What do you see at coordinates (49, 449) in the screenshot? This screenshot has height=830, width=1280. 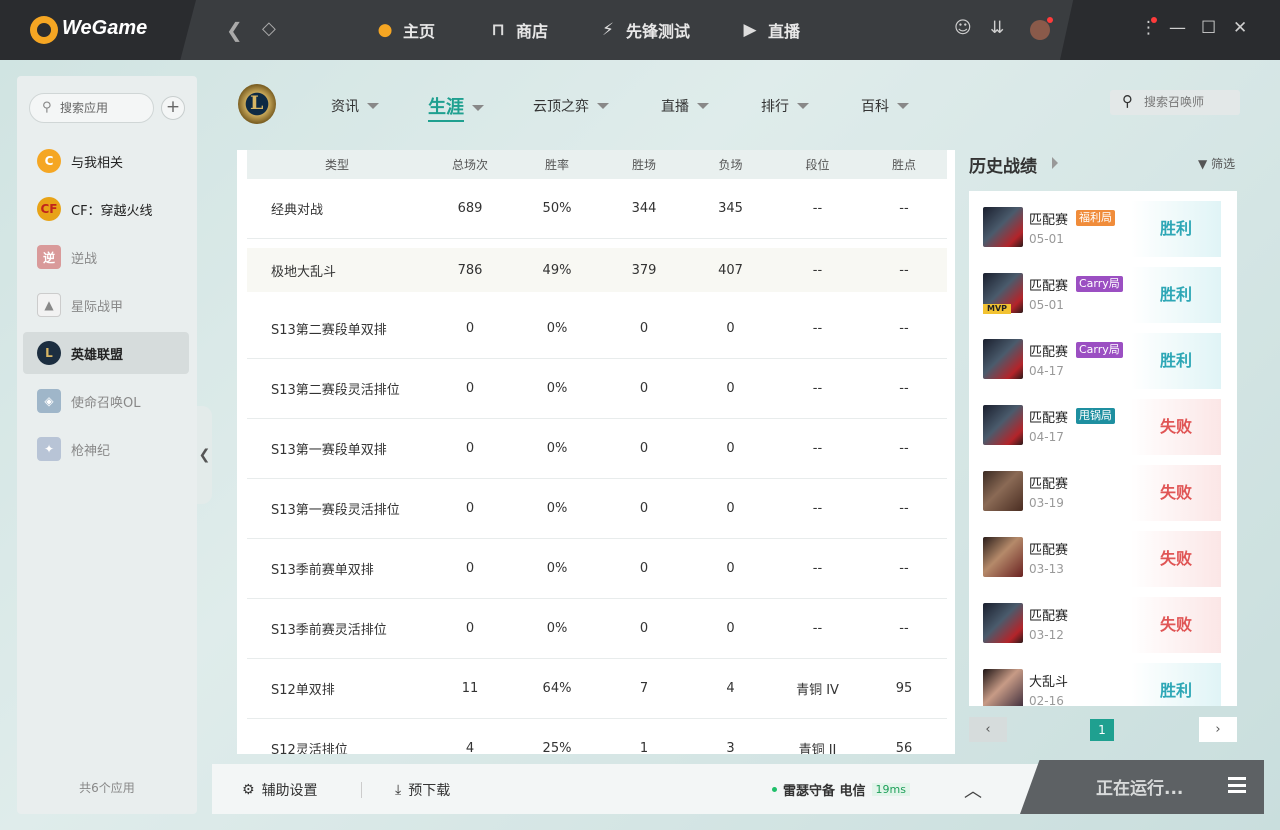 I see `qsj-icon: ✦` at bounding box center [49, 449].